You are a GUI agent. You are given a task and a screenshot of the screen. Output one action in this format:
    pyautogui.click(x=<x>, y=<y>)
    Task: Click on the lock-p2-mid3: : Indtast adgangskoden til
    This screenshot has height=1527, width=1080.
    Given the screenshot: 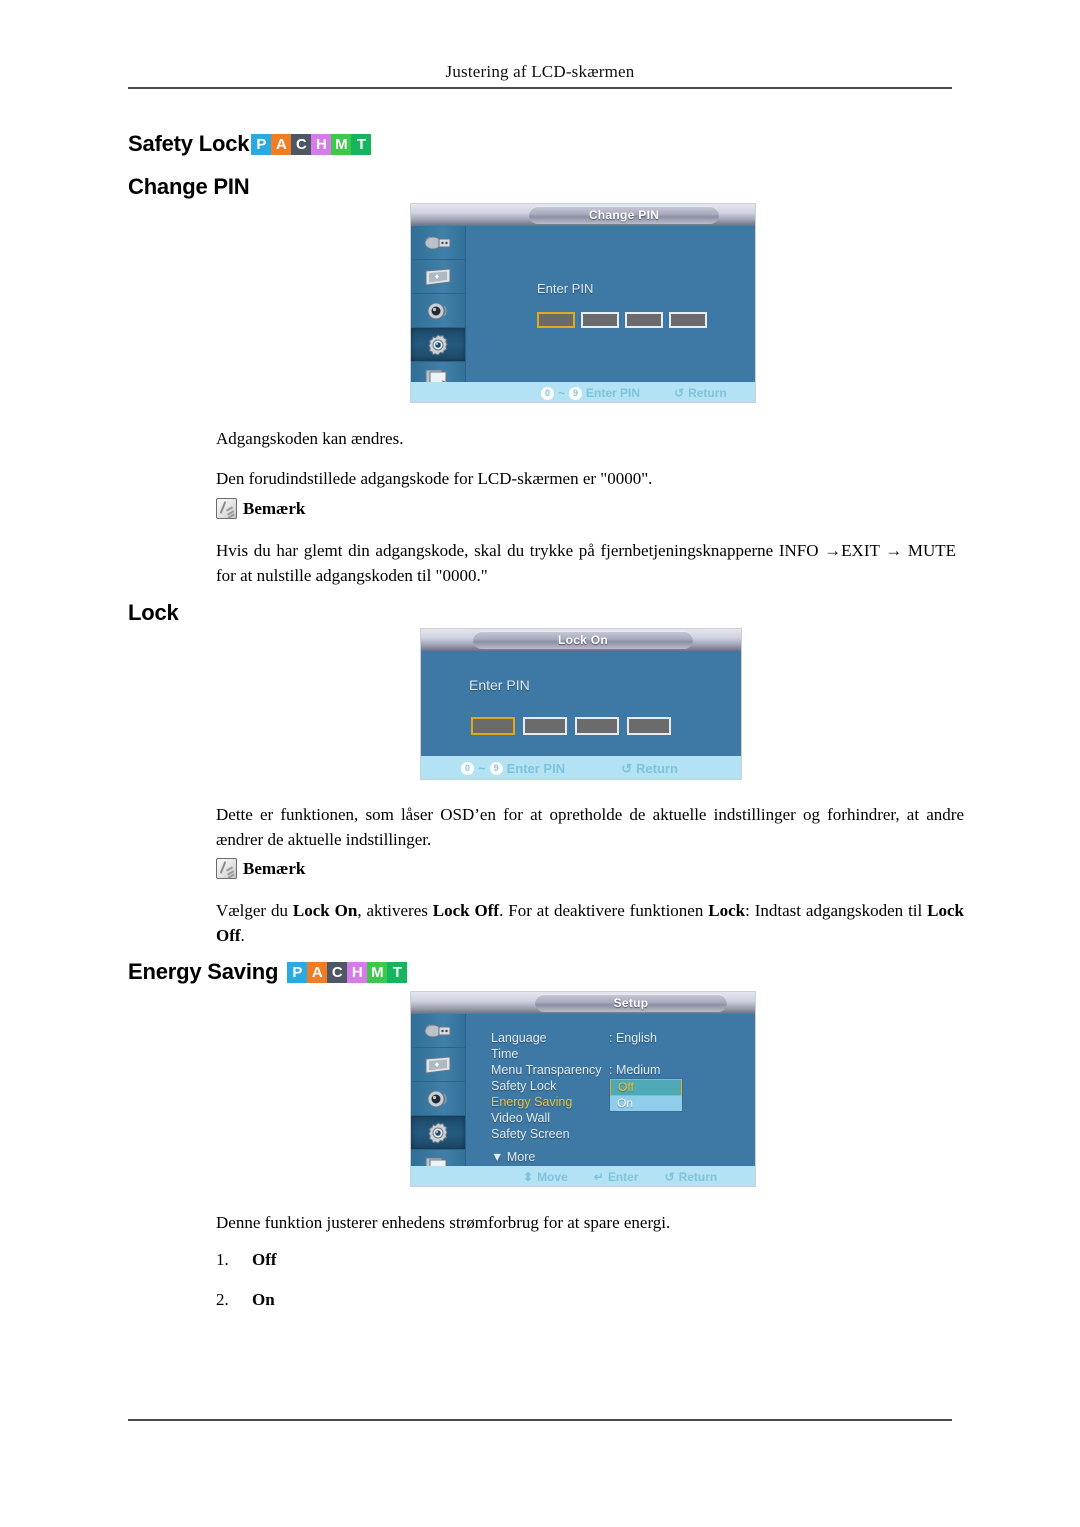 What is the action you would take?
    pyautogui.click(x=836, y=910)
    